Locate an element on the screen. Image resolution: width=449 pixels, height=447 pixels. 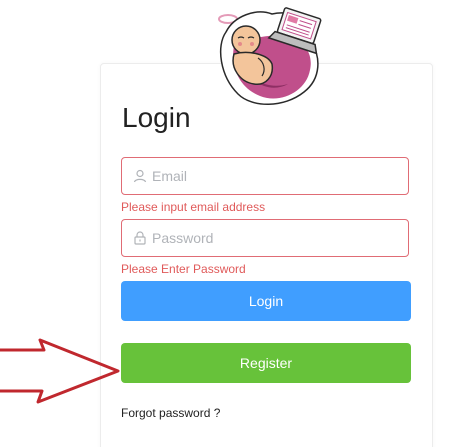
email-input is located at coordinates (277, 176).